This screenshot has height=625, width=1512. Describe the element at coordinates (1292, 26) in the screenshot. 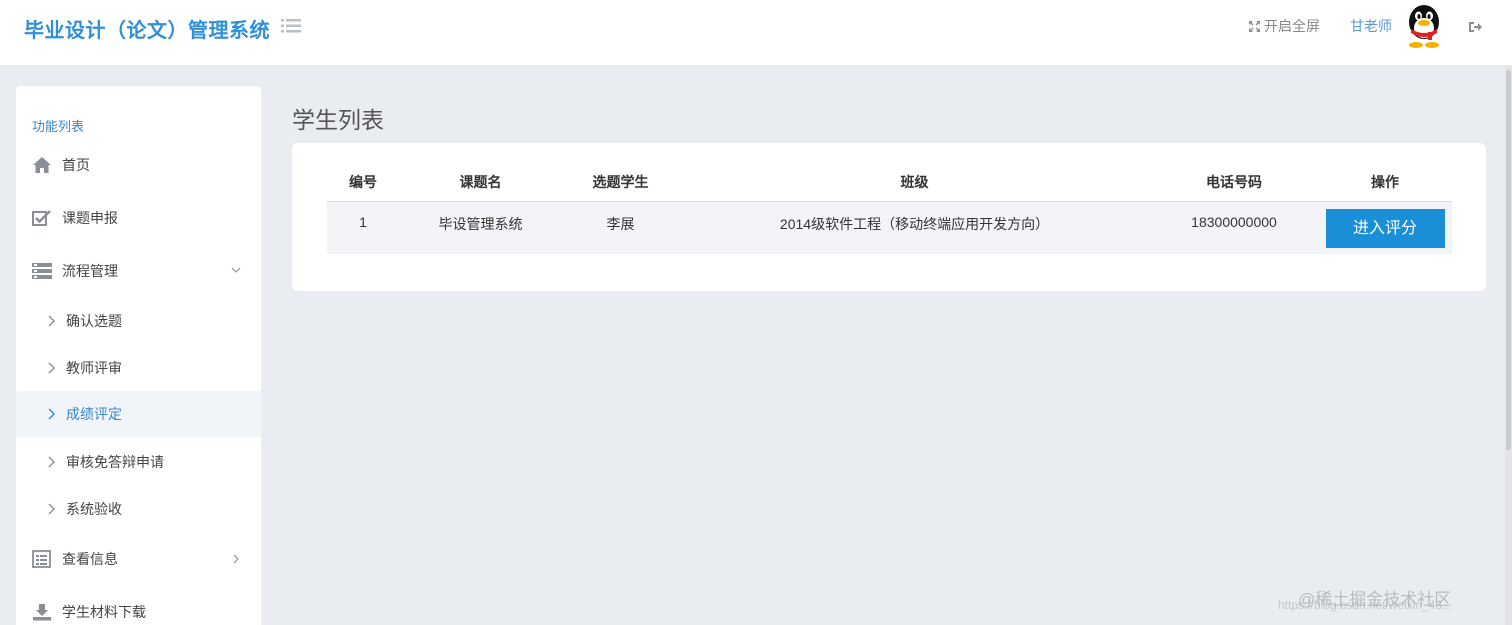

I see `fullscreen-label: 开启全屏` at that location.